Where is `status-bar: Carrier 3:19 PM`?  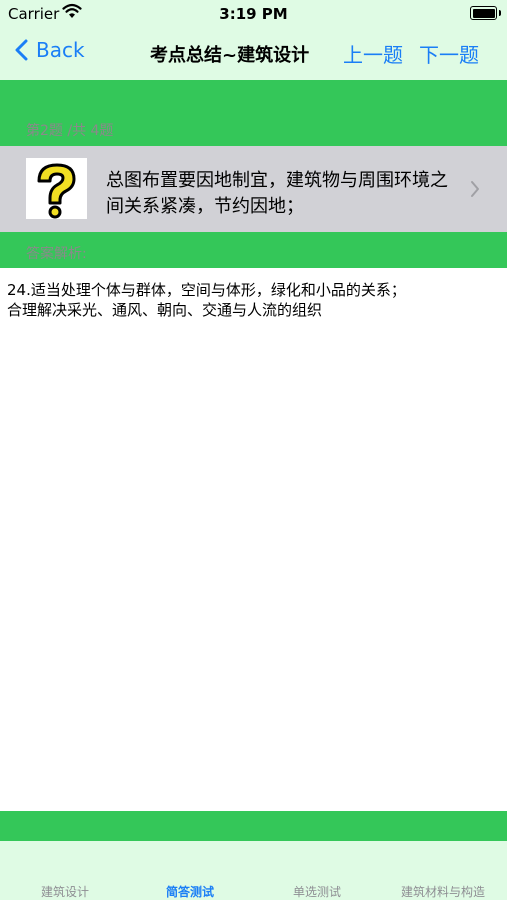 status-bar: Carrier 3:19 PM is located at coordinates (253, 15).